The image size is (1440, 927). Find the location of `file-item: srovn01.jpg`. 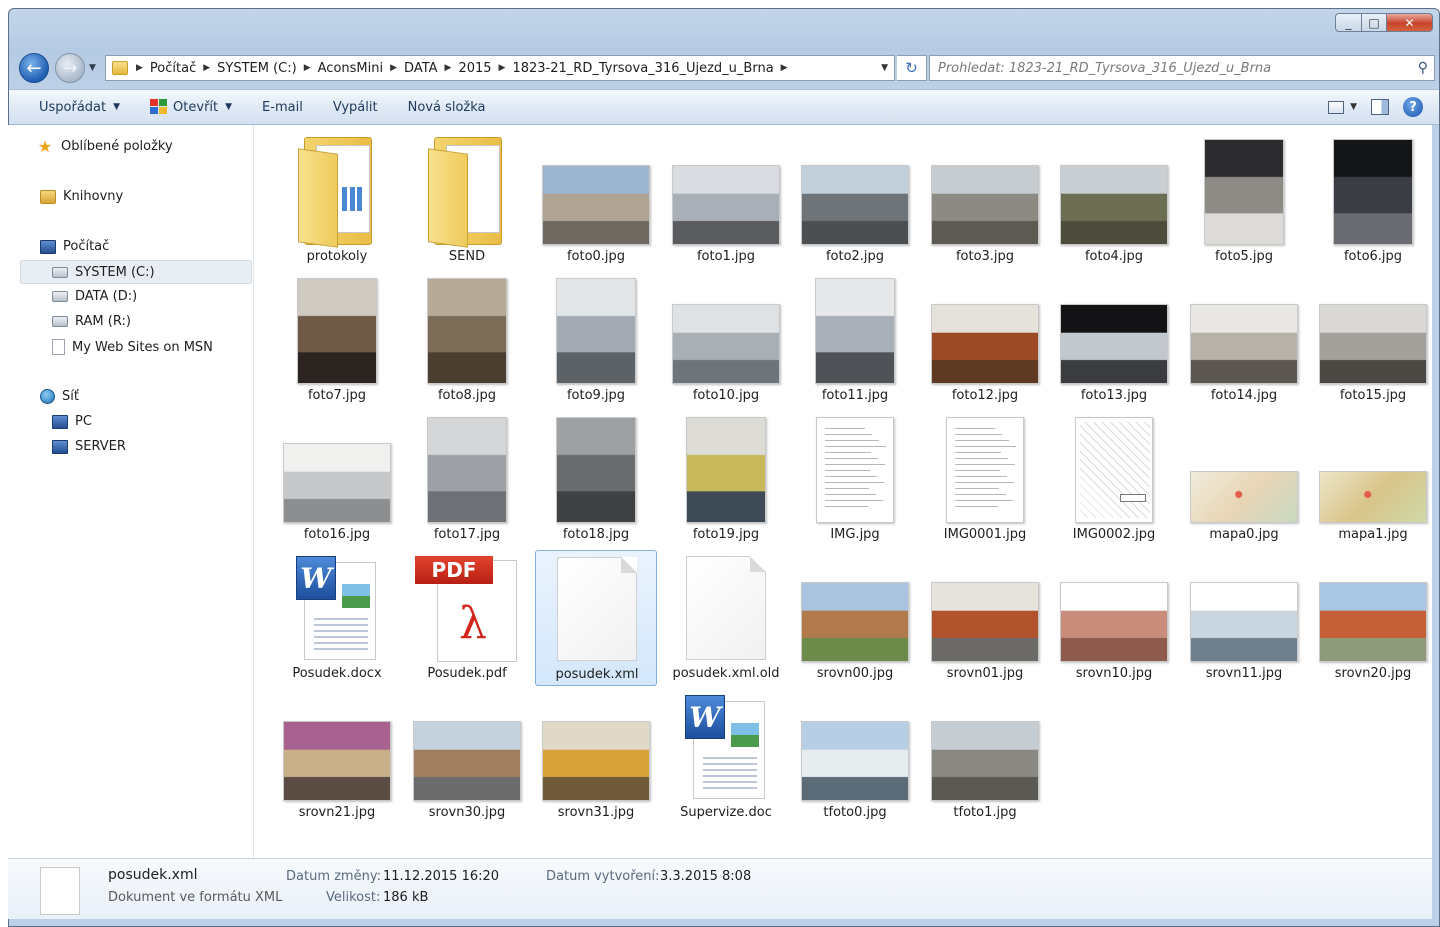

file-item: srovn01.jpg is located at coordinates (985, 618).